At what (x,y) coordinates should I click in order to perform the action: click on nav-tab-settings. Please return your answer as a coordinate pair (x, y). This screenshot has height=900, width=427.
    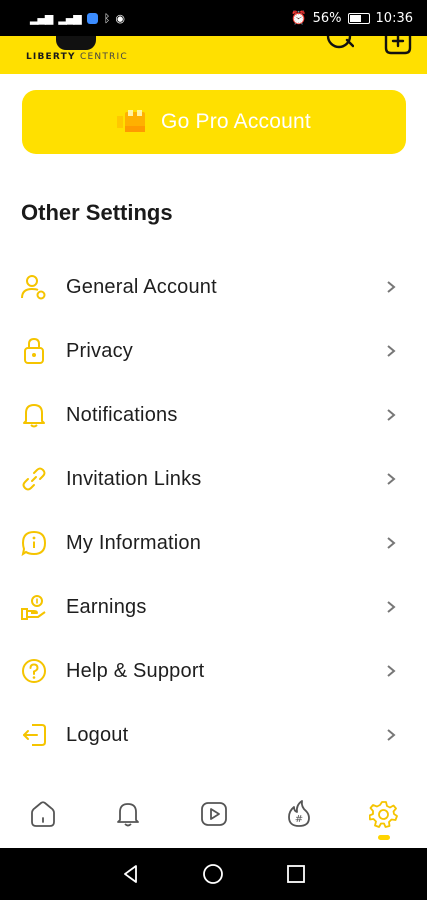
    Looking at the image, I should click on (384, 814).